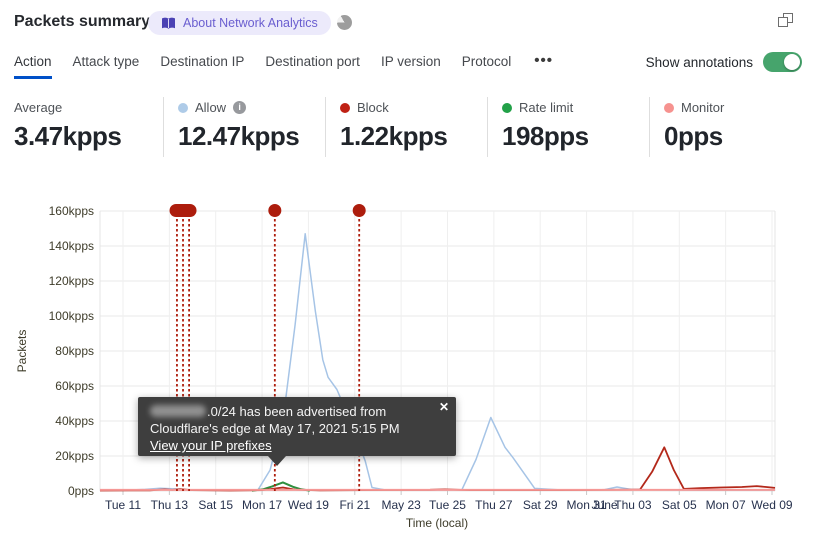  I want to click on stat-label: Block, so click(373, 107).